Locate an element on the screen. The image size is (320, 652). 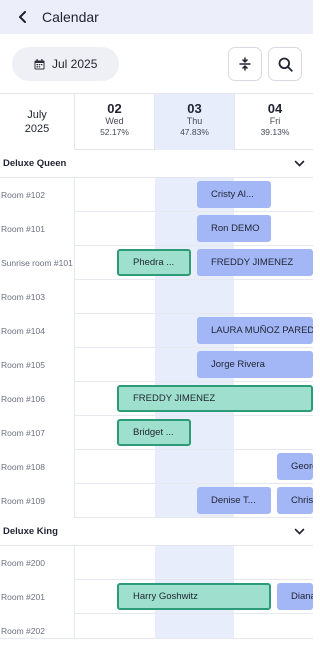
booking-bar: Jorge Rivera is located at coordinates (255, 364).